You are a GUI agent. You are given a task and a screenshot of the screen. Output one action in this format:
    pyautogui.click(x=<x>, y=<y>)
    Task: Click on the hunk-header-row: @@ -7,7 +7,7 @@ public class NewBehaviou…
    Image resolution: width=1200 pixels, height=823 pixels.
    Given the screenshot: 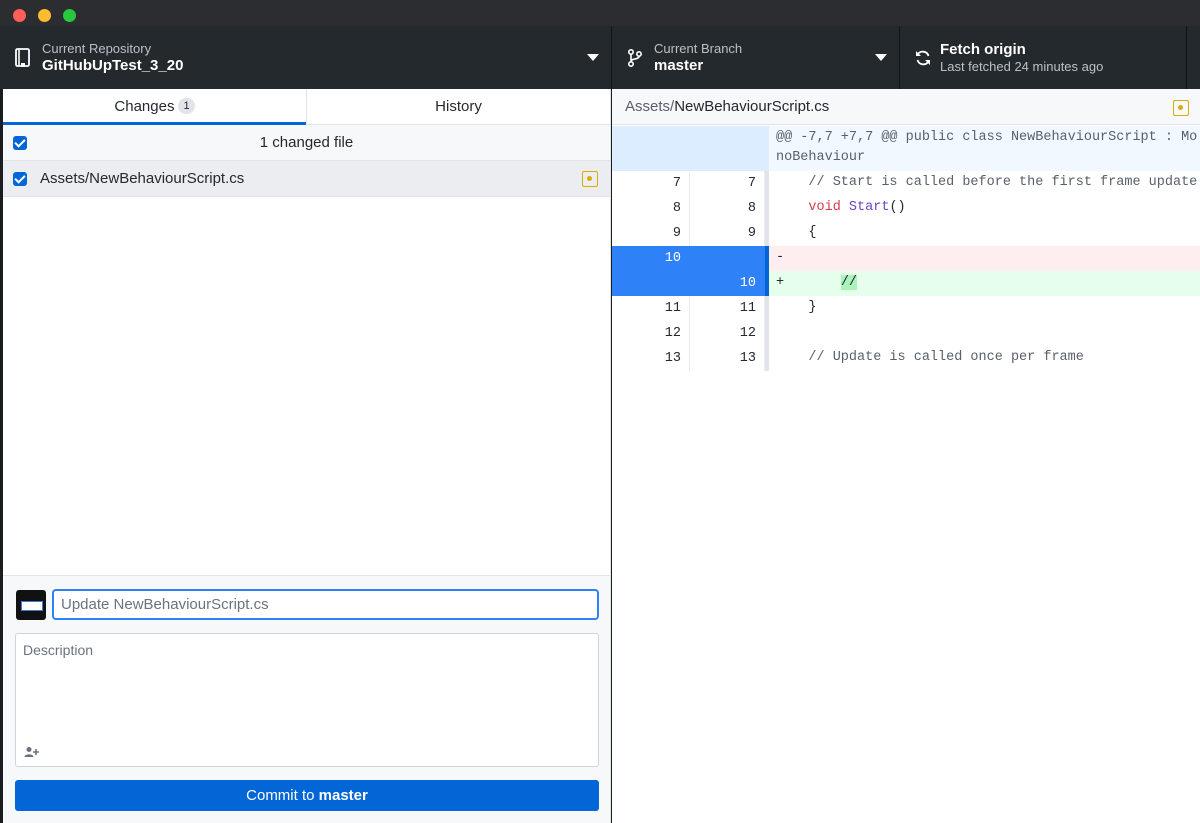 What is the action you would take?
    pyautogui.click(x=906, y=148)
    